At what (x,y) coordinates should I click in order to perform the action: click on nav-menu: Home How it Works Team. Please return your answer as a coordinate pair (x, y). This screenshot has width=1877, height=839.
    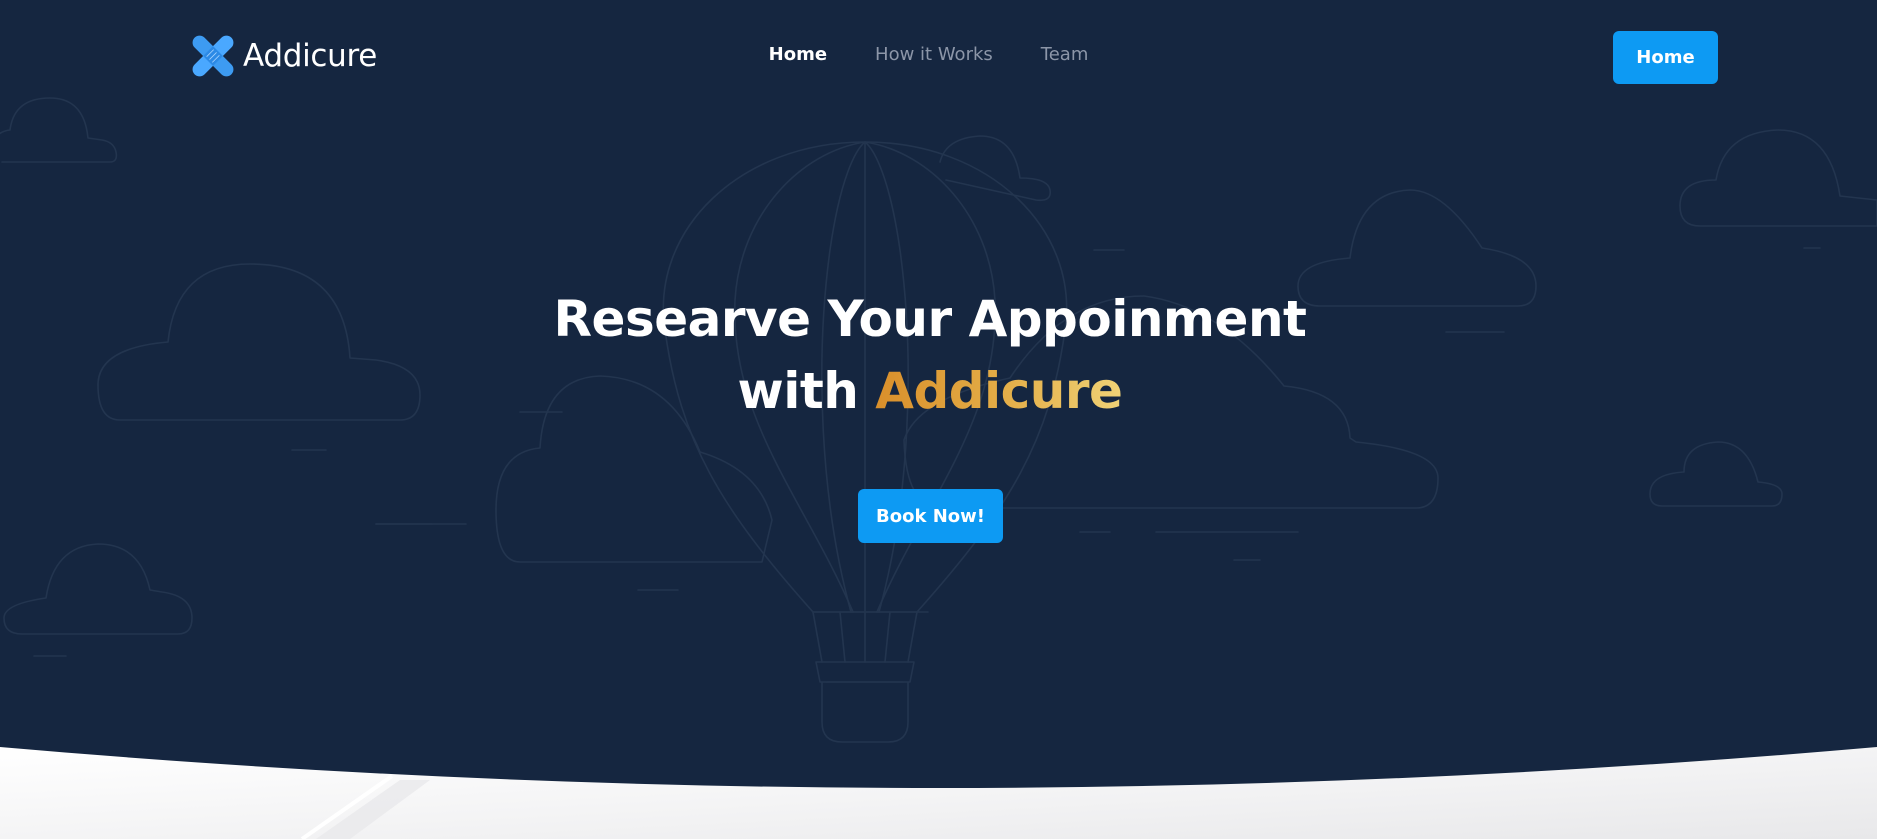
    Looking at the image, I should click on (938, 54).